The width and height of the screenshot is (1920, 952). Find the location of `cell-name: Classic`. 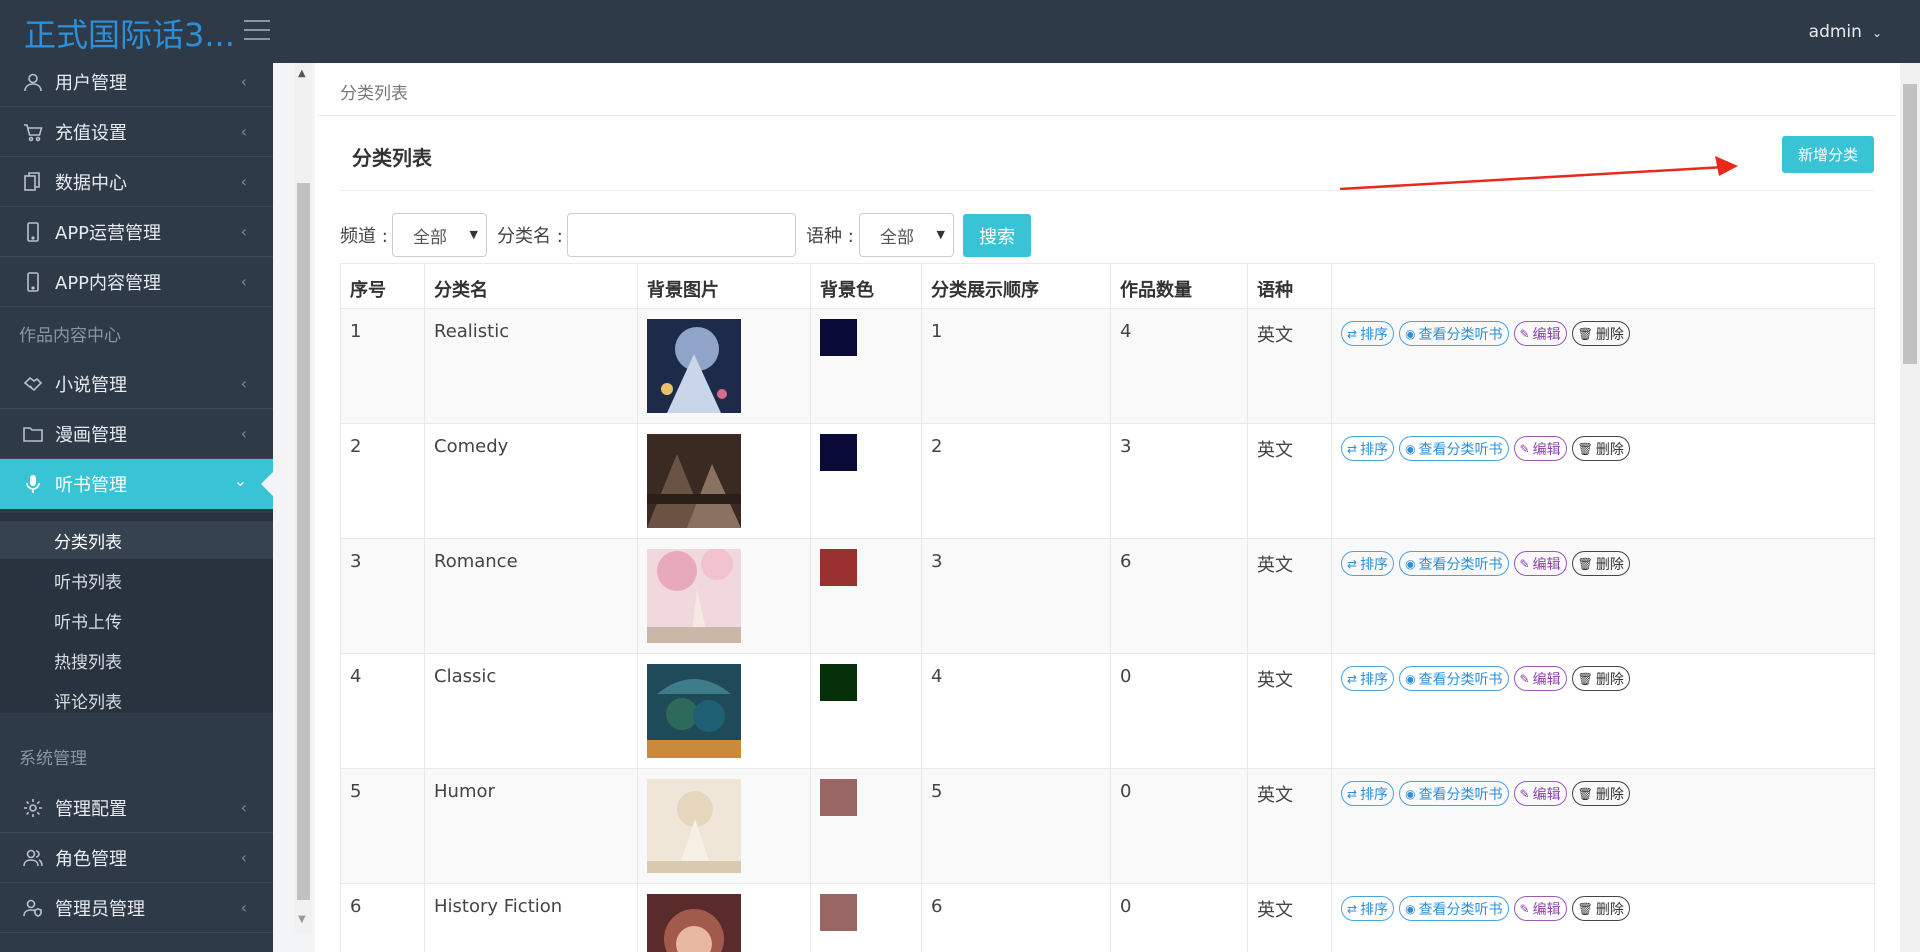

cell-name: Classic is located at coordinates (531, 711).